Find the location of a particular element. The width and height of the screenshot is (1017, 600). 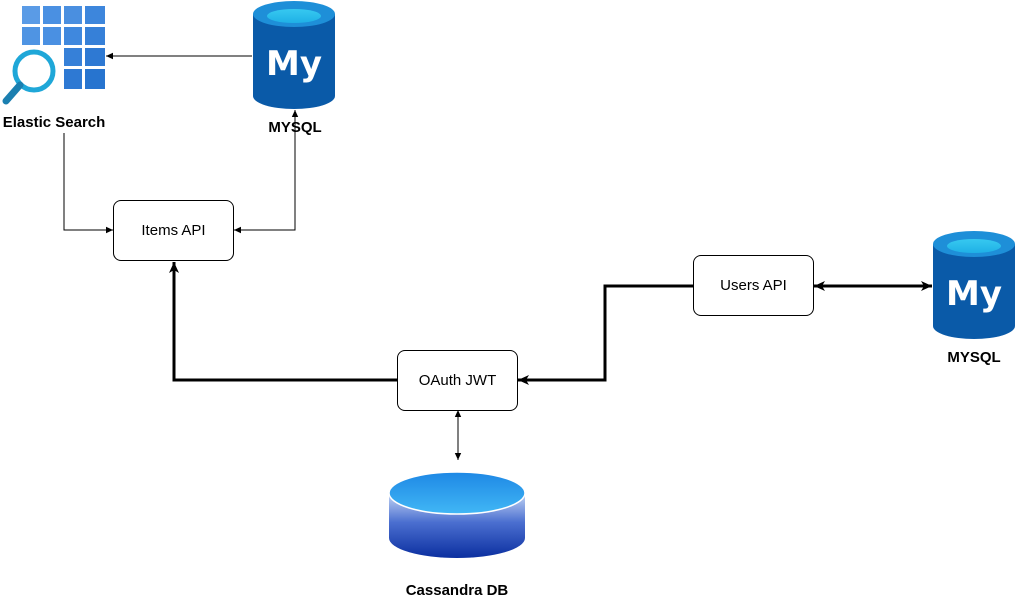

users-api-node: Users API is located at coordinates (753, 285).